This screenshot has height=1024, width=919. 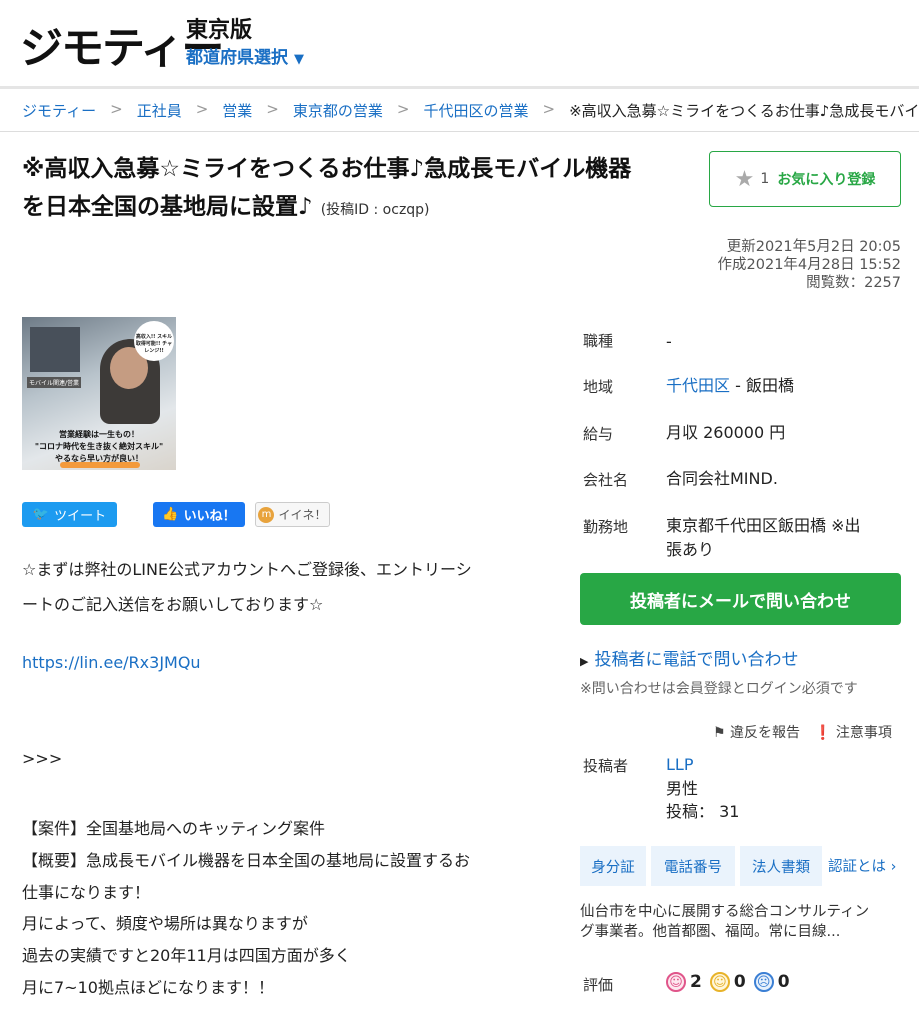 What do you see at coordinates (744, 111) in the screenshot?
I see `breadcrumb-current: ※高収入急募☆ミライをつくるお仕事♪急成長モバイル` at bounding box center [744, 111].